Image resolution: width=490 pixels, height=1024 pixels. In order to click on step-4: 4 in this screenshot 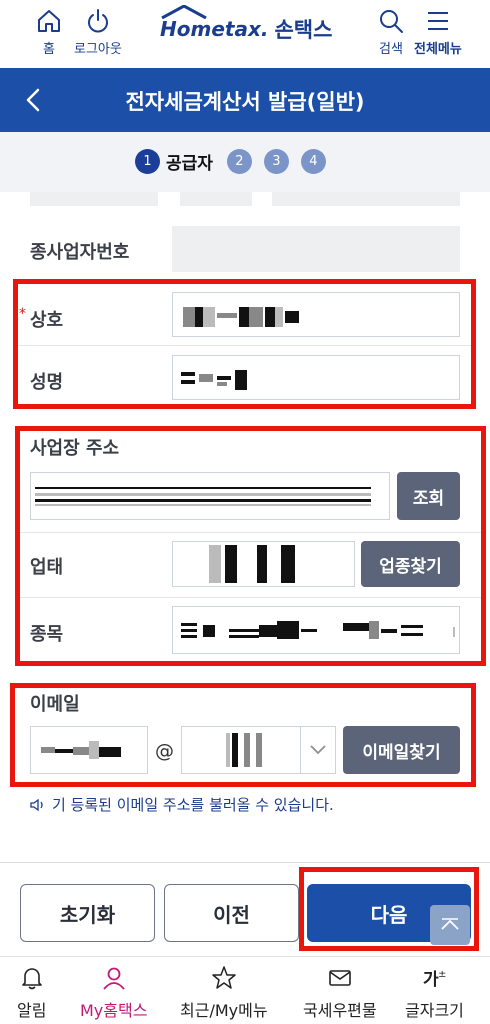, I will do `click(313, 161)`.